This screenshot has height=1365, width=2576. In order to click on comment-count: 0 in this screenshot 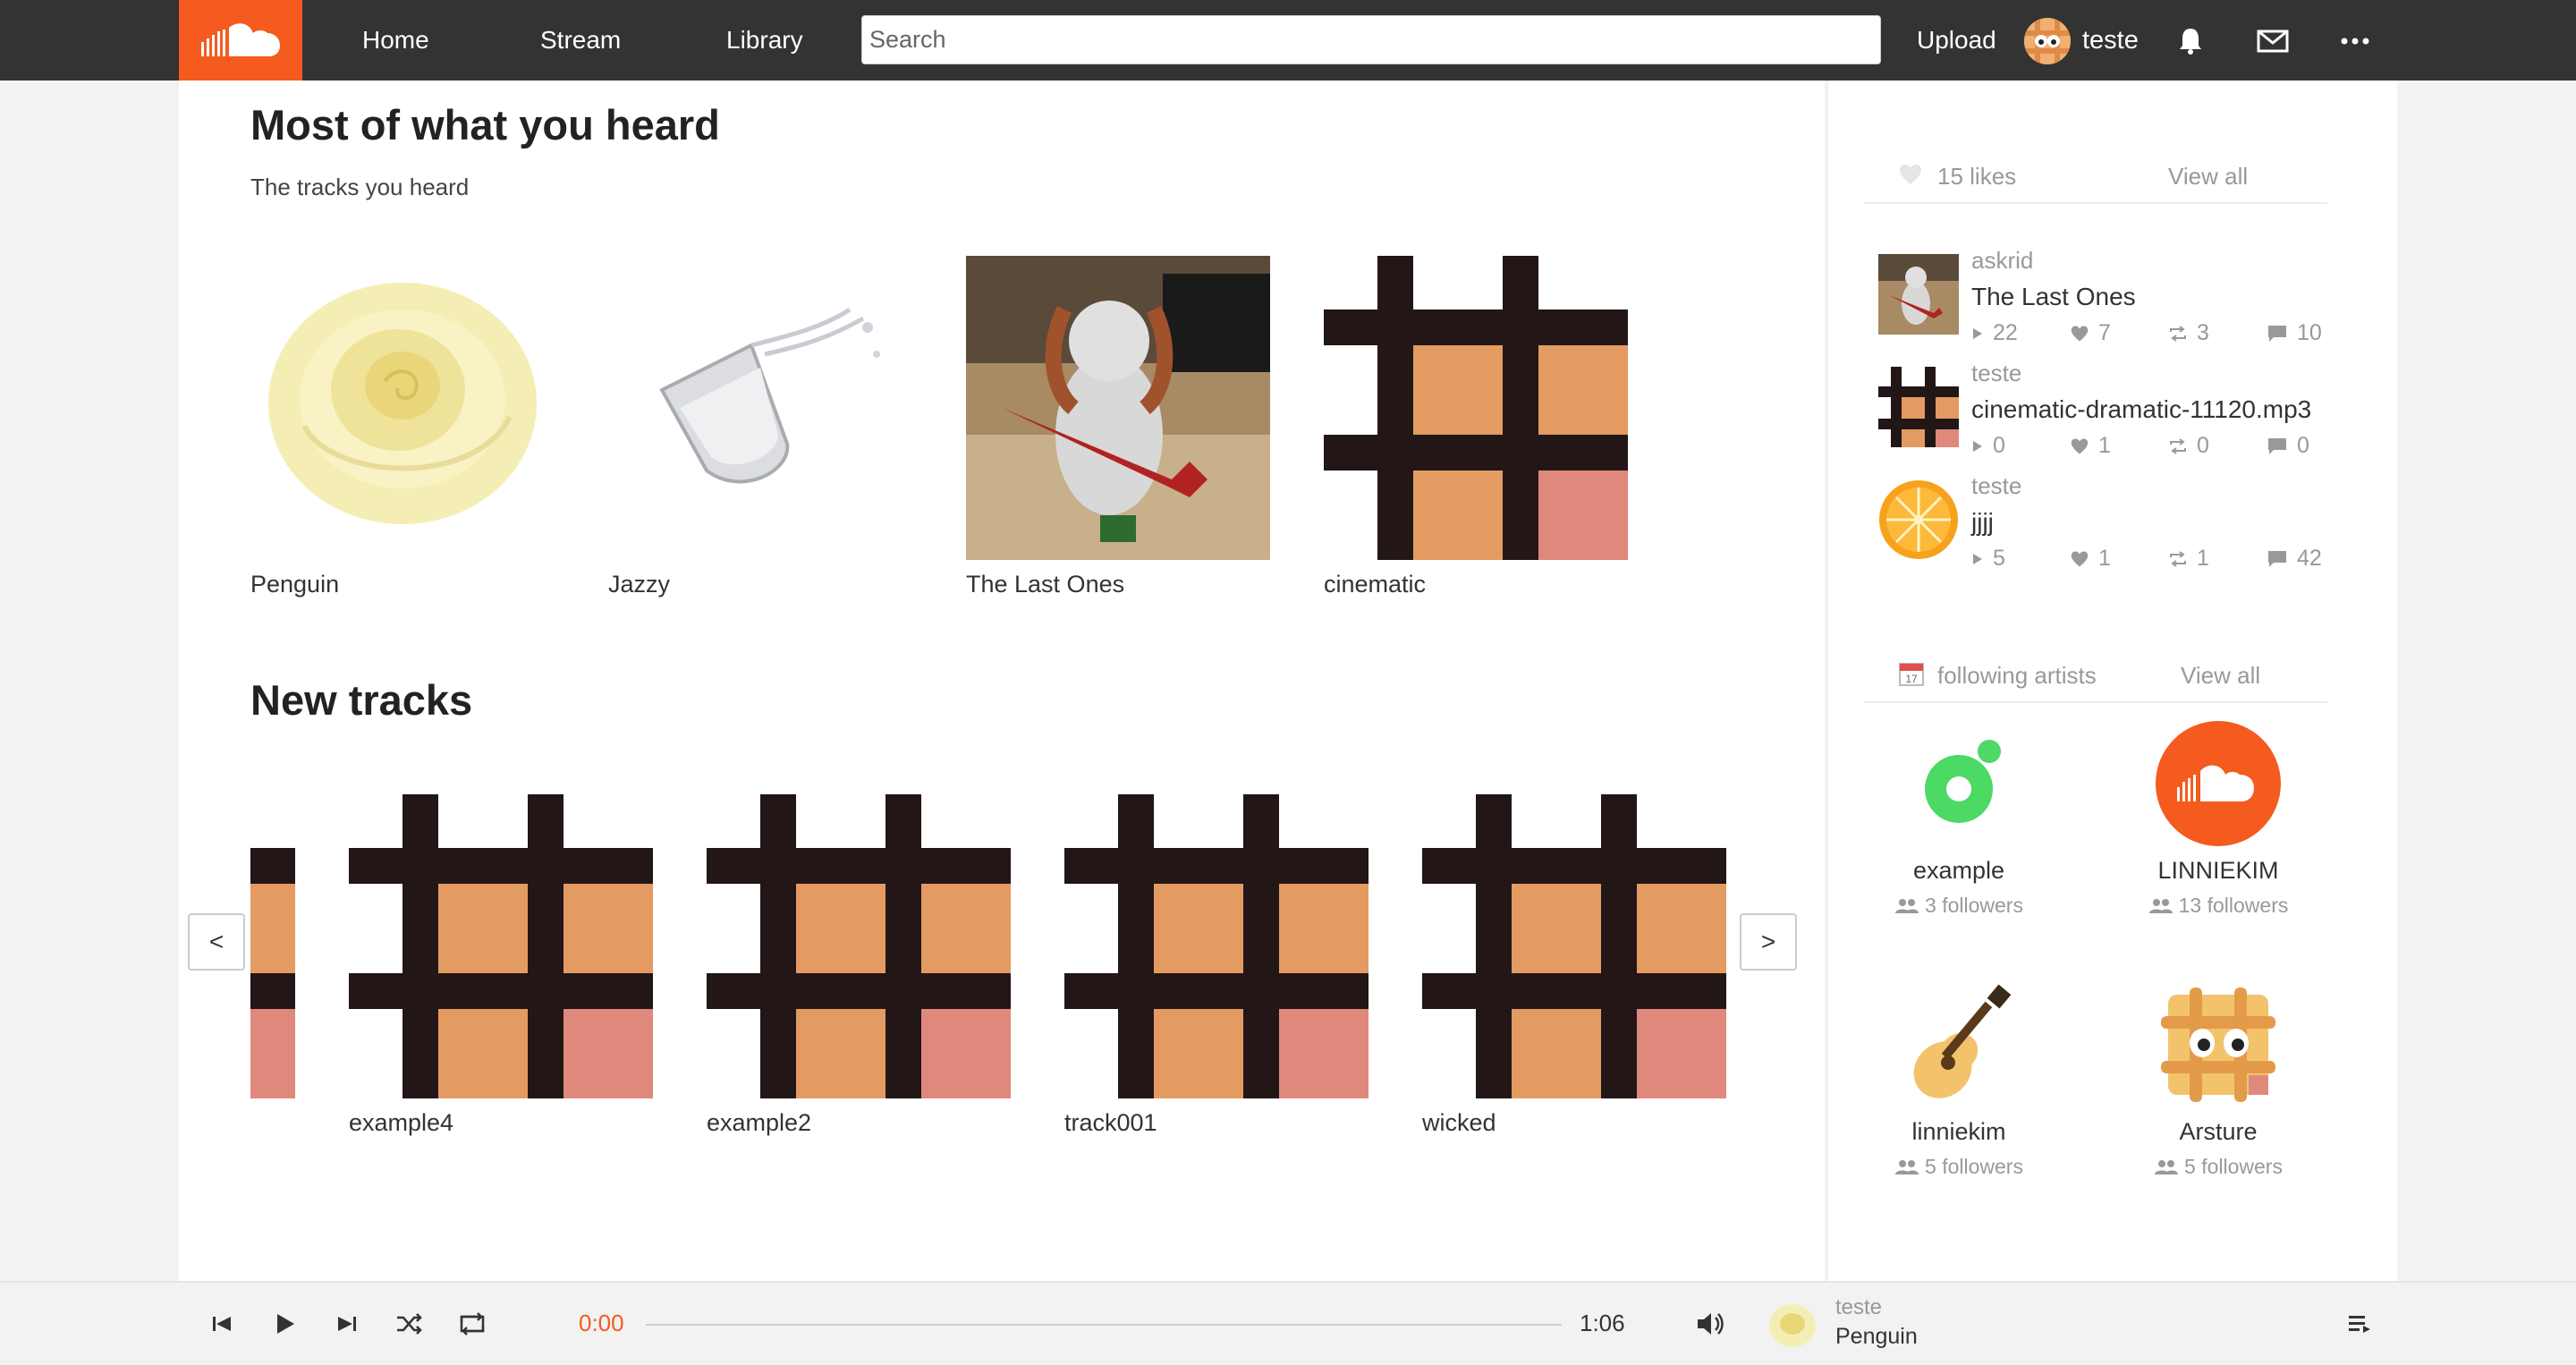, I will do `click(2303, 445)`.